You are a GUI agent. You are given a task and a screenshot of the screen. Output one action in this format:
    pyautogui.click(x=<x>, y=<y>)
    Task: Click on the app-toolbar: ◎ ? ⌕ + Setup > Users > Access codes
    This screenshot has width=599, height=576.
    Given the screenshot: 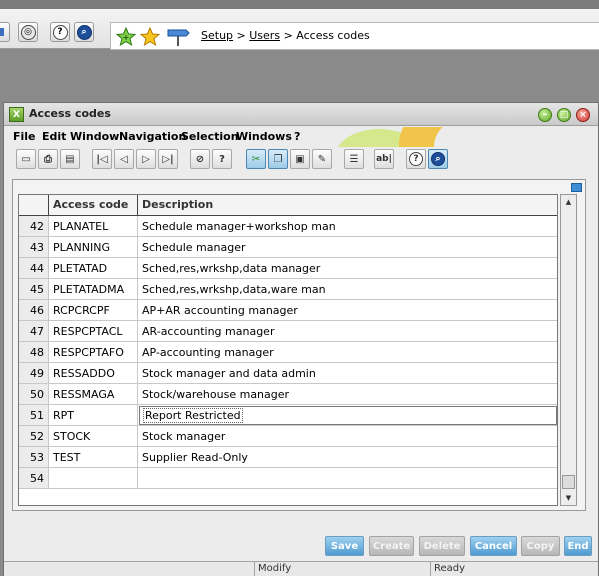 What is the action you would take?
    pyautogui.click(x=299, y=29)
    